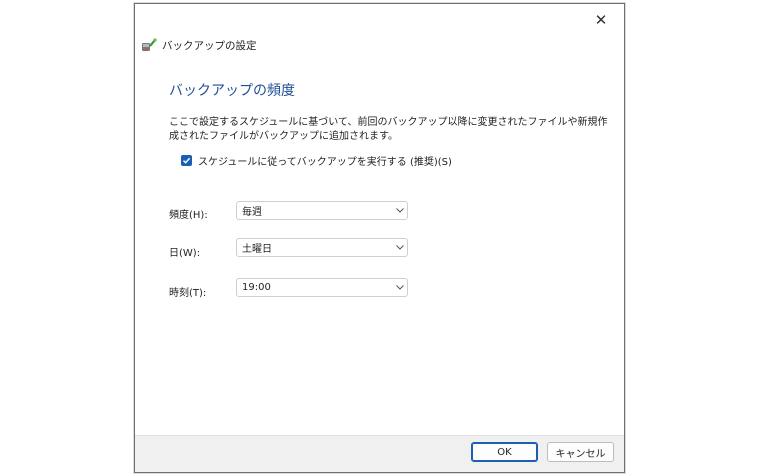 This screenshot has height=476, width=768. What do you see at coordinates (252, 212) in the screenshot?
I see `frequency-value: 毎週` at bounding box center [252, 212].